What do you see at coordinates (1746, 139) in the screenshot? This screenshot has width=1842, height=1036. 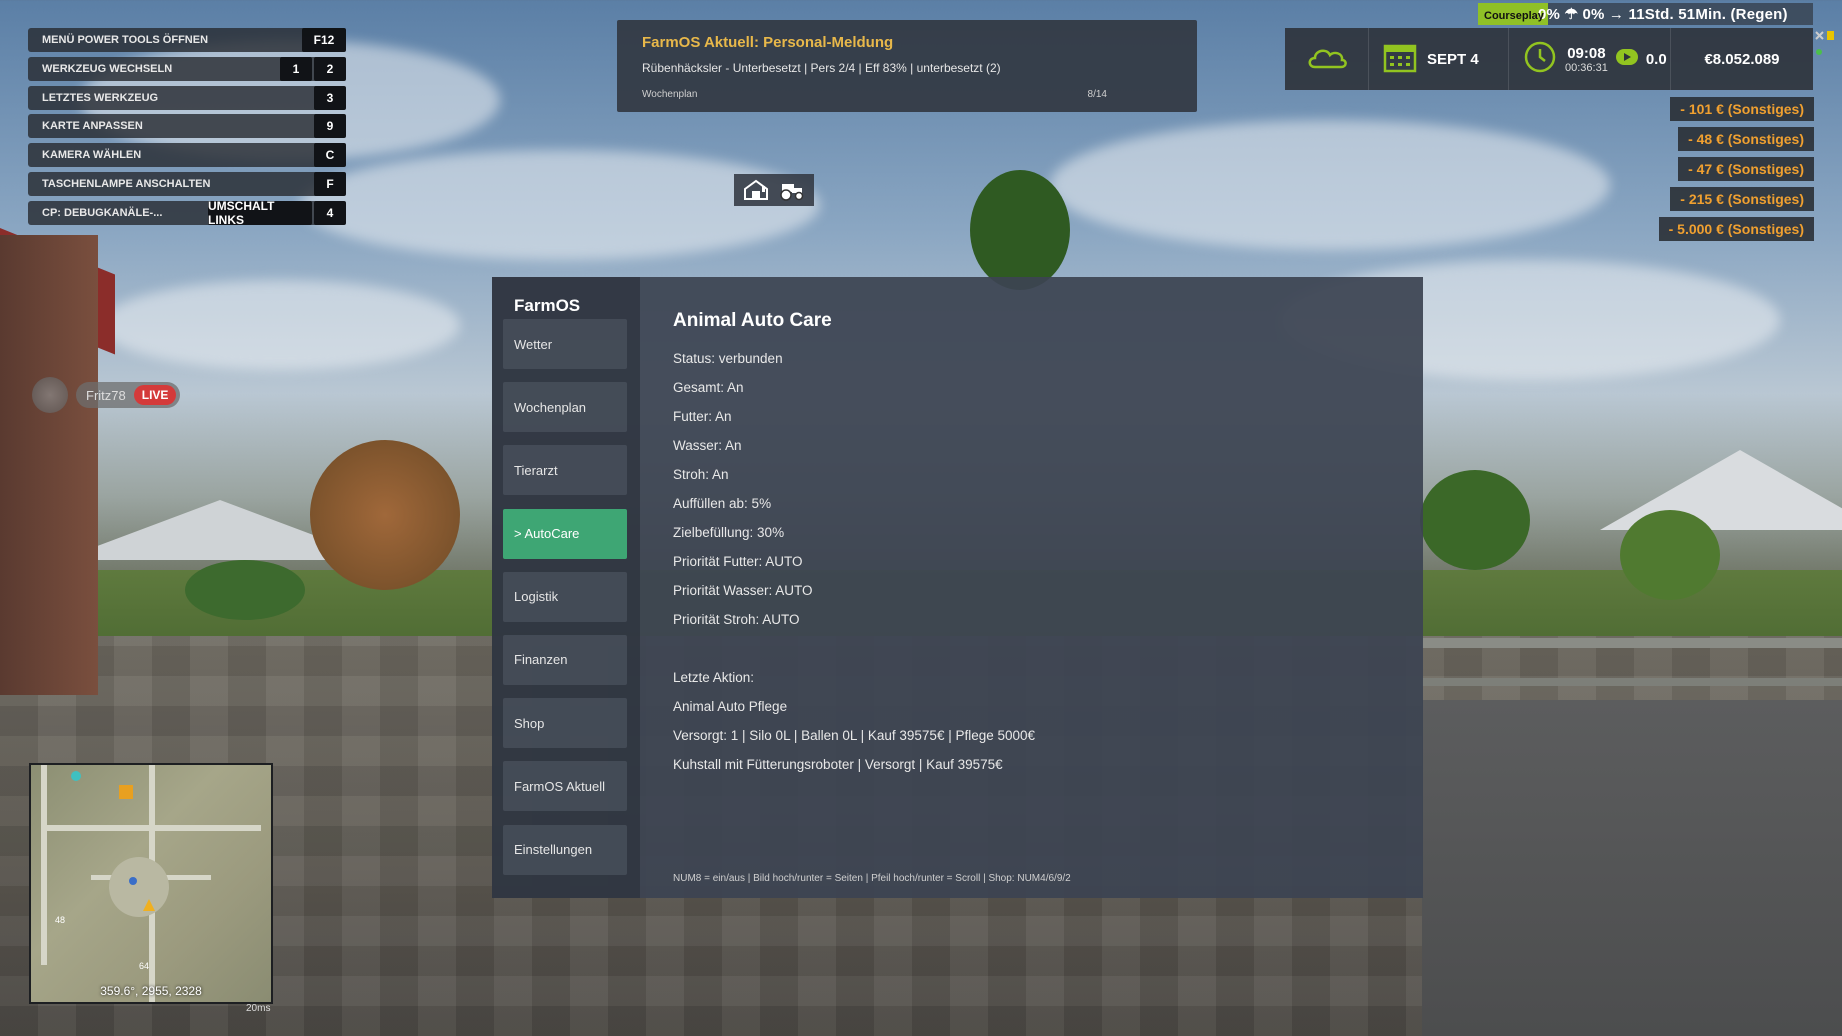 I see `expense-item: - 48 € (Sonstiges)` at bounding box center [1746, 139].